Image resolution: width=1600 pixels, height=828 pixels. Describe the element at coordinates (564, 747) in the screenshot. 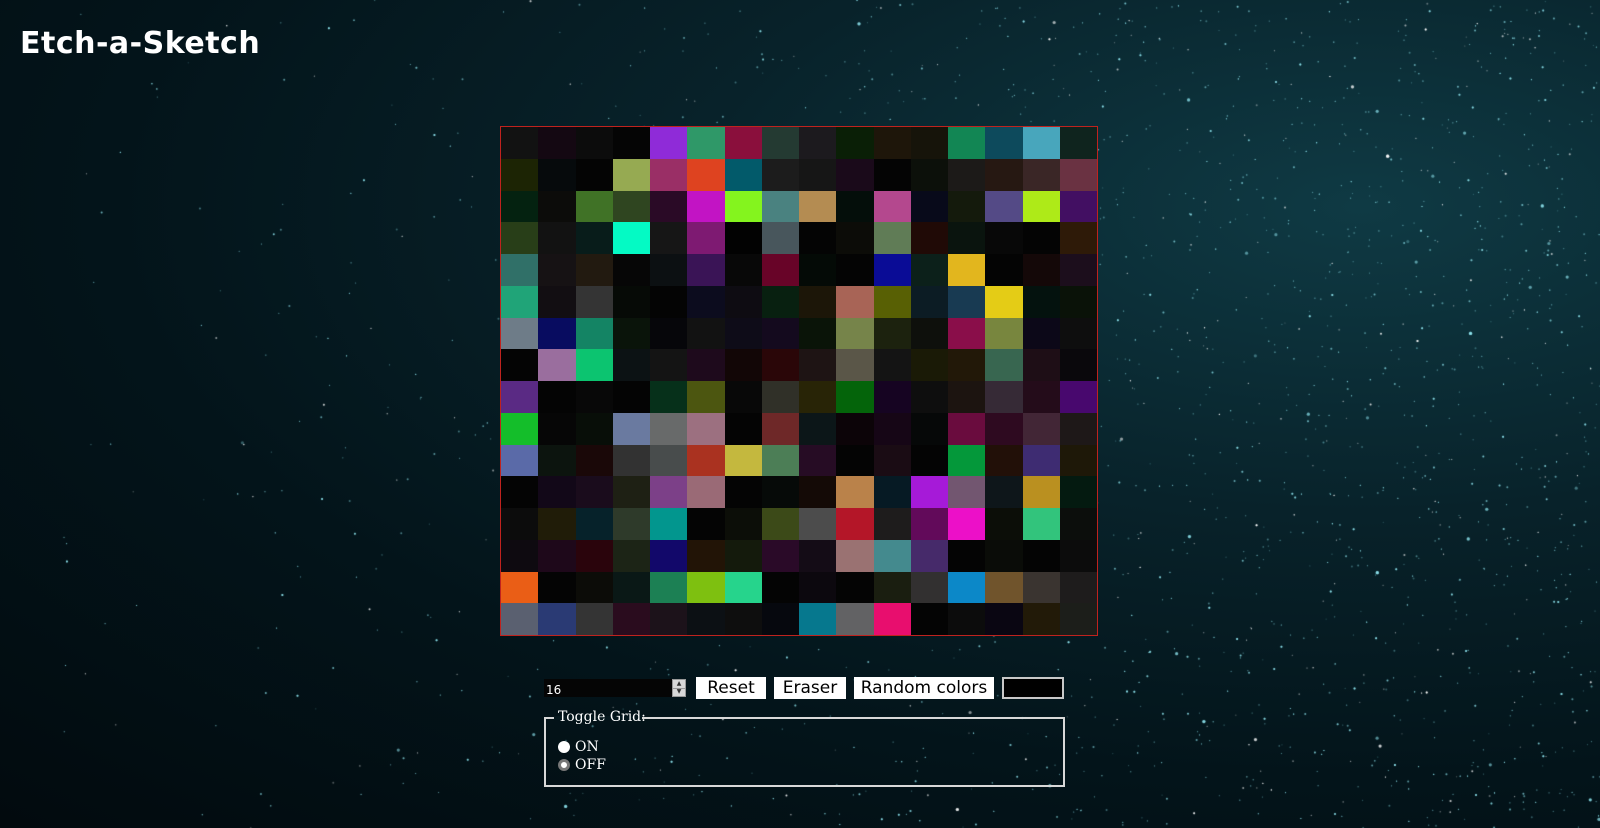

I see `radio-on-icon` at that location.